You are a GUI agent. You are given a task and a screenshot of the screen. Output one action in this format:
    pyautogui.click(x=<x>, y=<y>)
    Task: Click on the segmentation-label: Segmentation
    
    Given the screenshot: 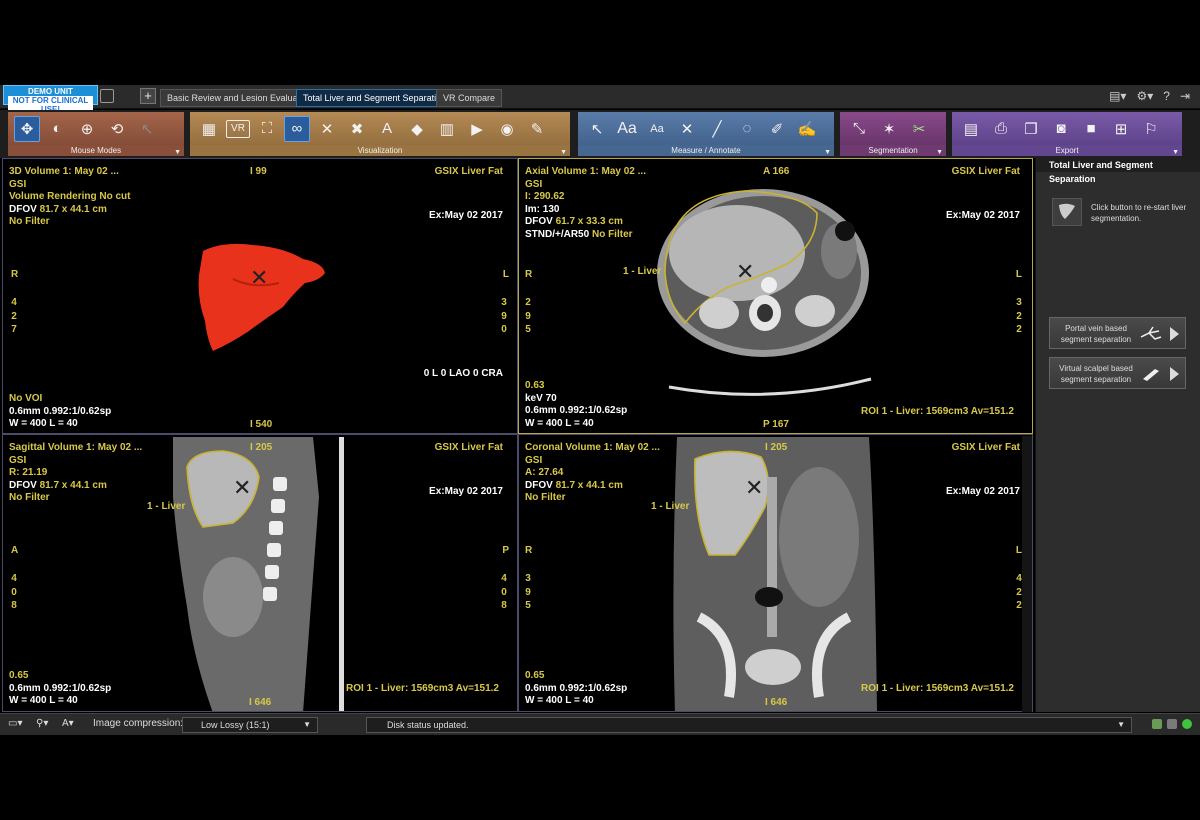 What is the action you would take?
    pyautogui.click(x=893, y=150)
    